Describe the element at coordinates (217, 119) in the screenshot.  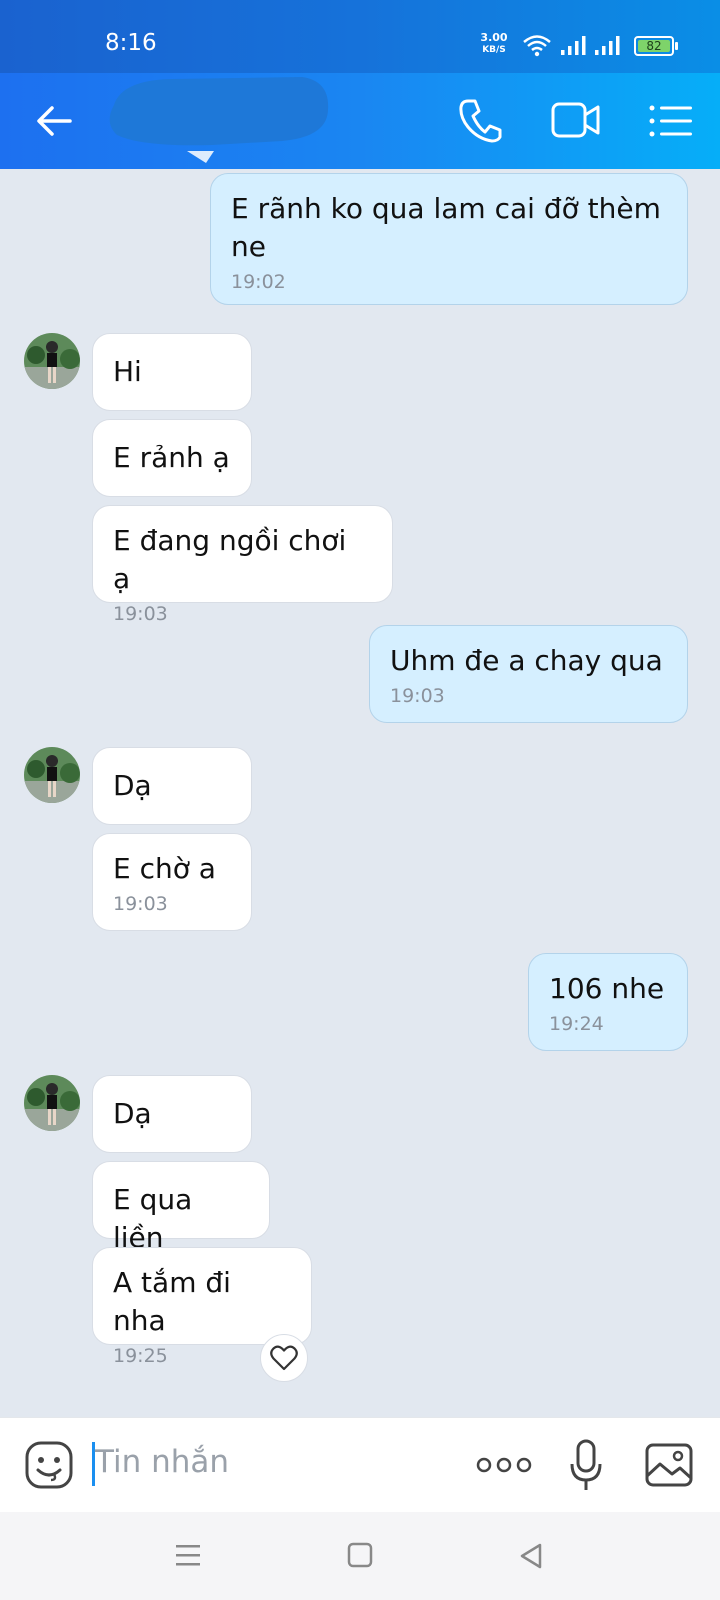
I see `contact-name-redacted` at that location.